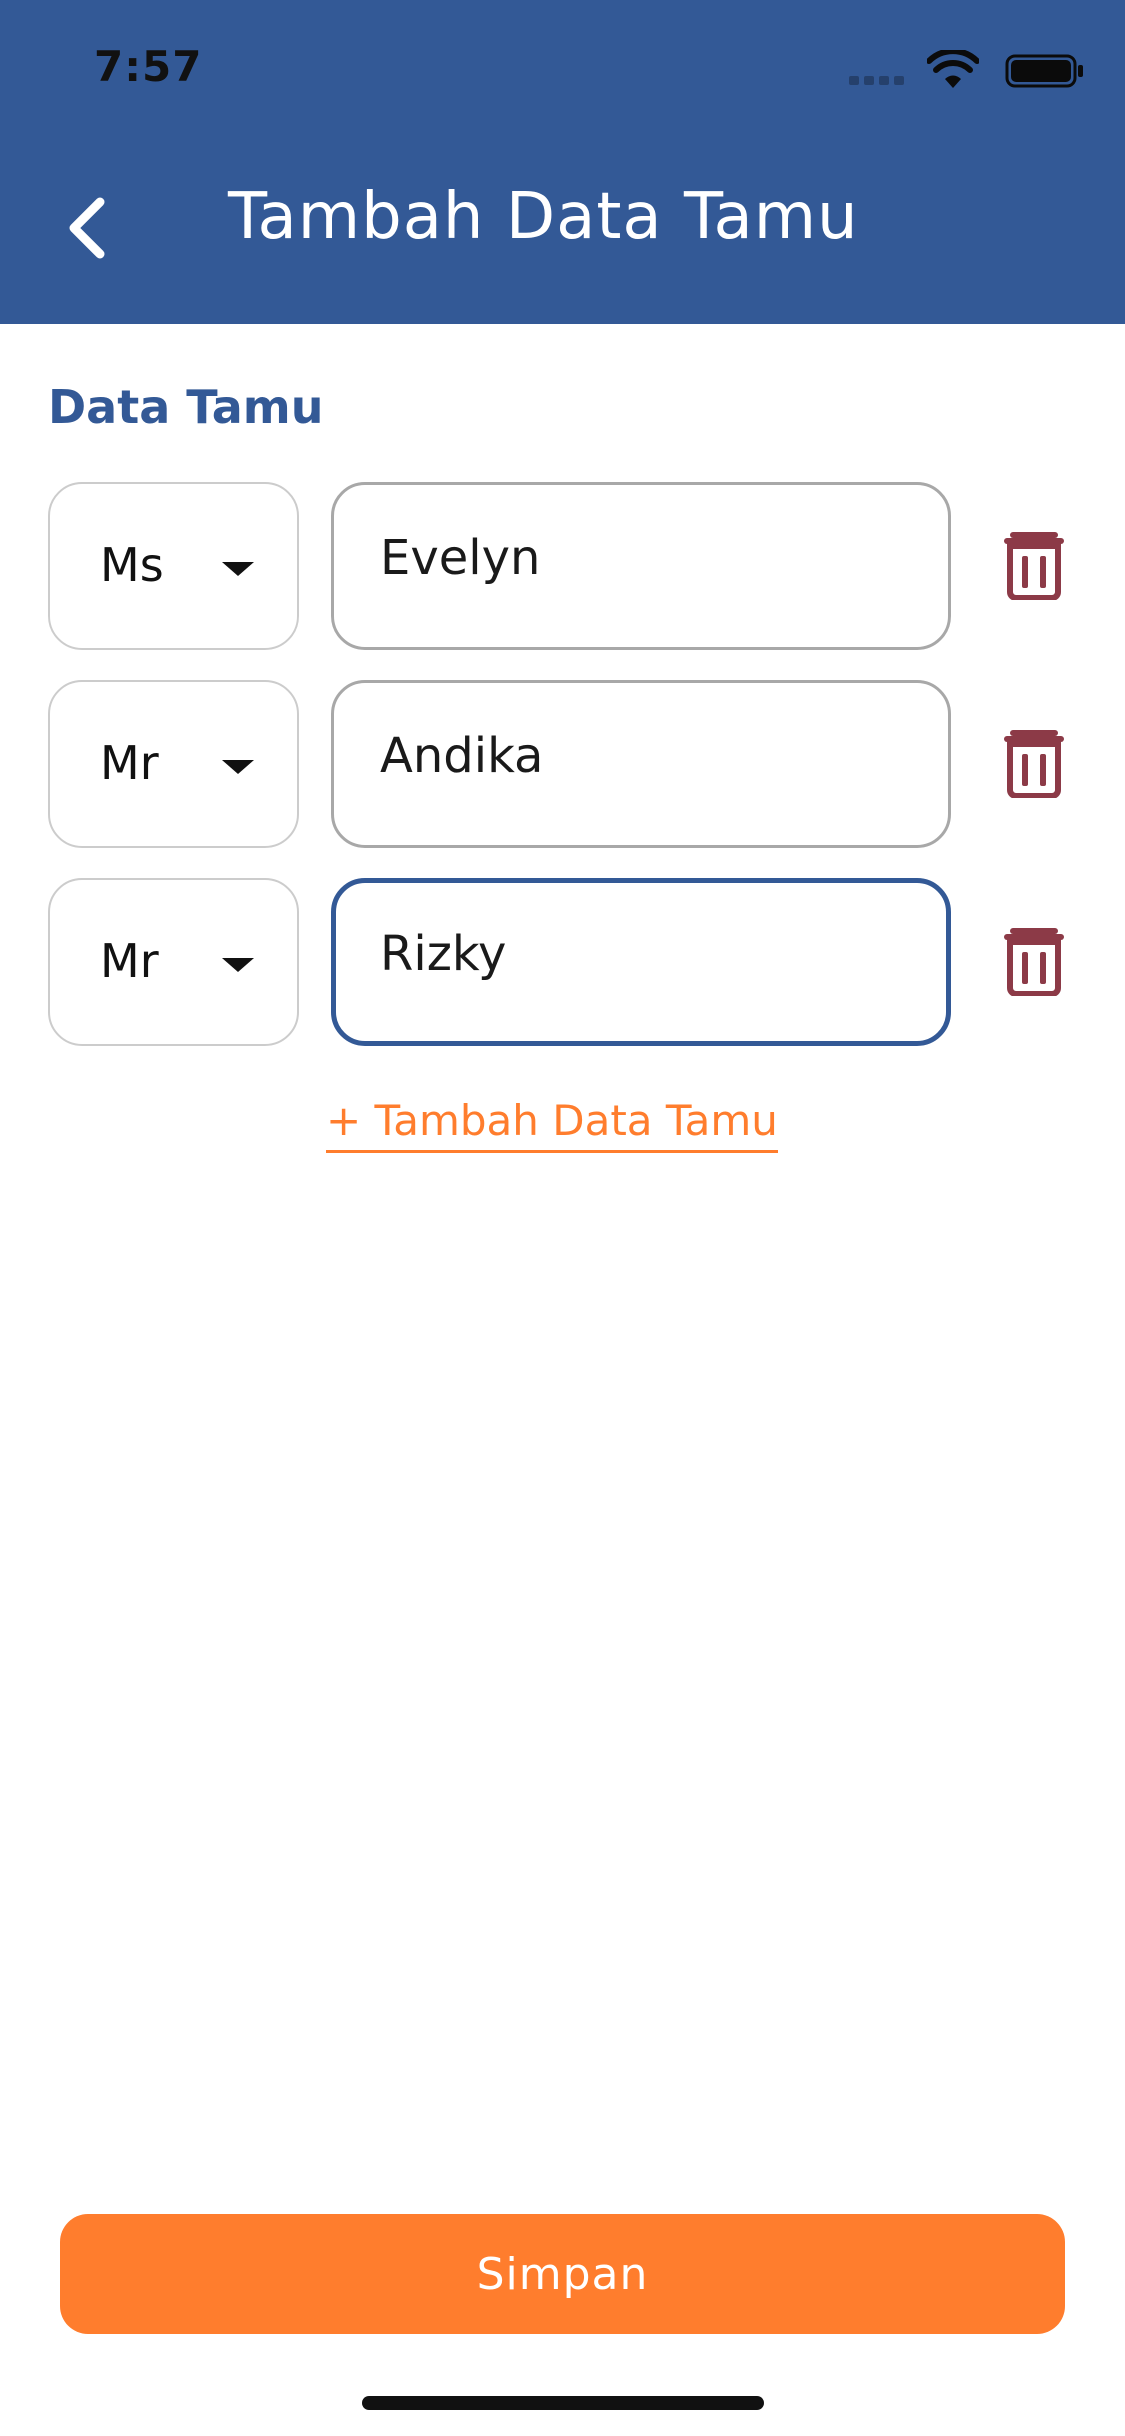  What do you see at coordinates (1044, 71) in the screenshot?
I see `battery-icon` at bounding box center [1044, 71].